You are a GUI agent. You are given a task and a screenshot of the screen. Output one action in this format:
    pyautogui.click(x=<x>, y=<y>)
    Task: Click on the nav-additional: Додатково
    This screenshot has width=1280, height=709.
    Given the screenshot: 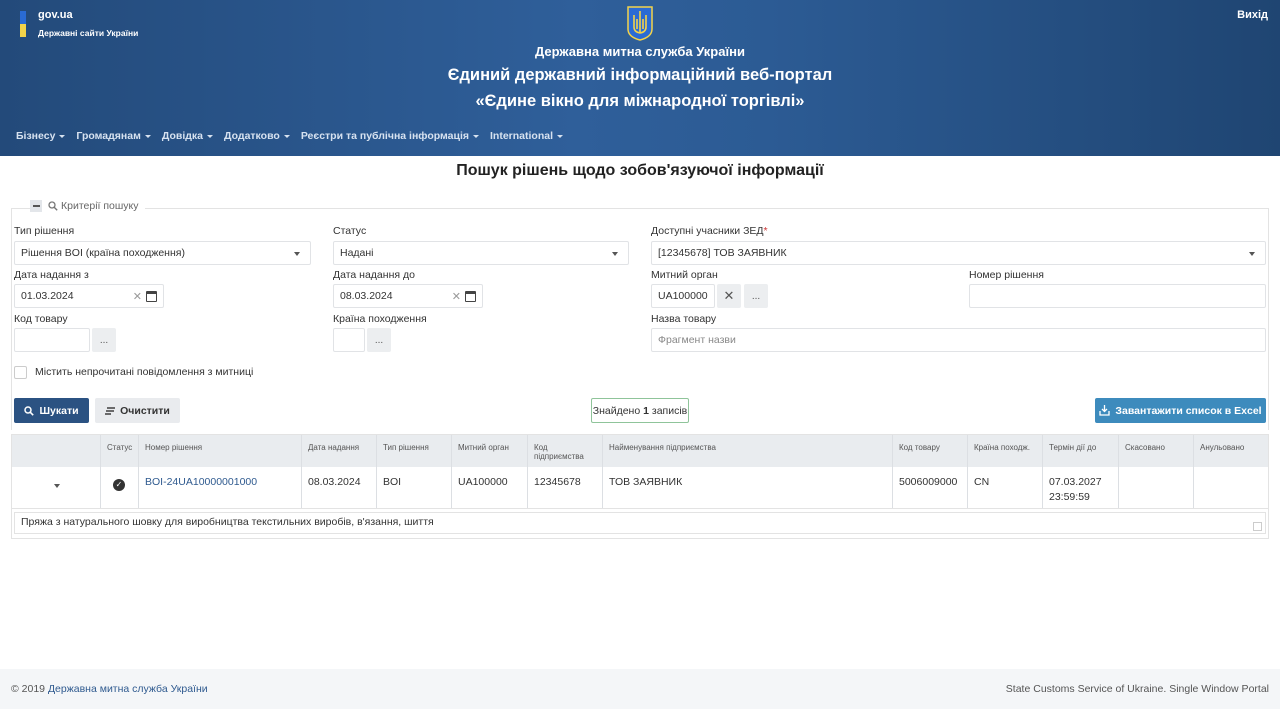 What is the action you would take?
    pyautogui.click(x=257, y=136)
    